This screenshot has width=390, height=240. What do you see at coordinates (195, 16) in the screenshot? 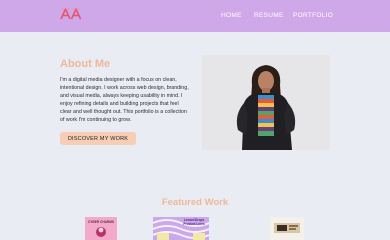
I see `site-header: HOME RESUME PORTFOLIO` at bounding box center [195, 16].